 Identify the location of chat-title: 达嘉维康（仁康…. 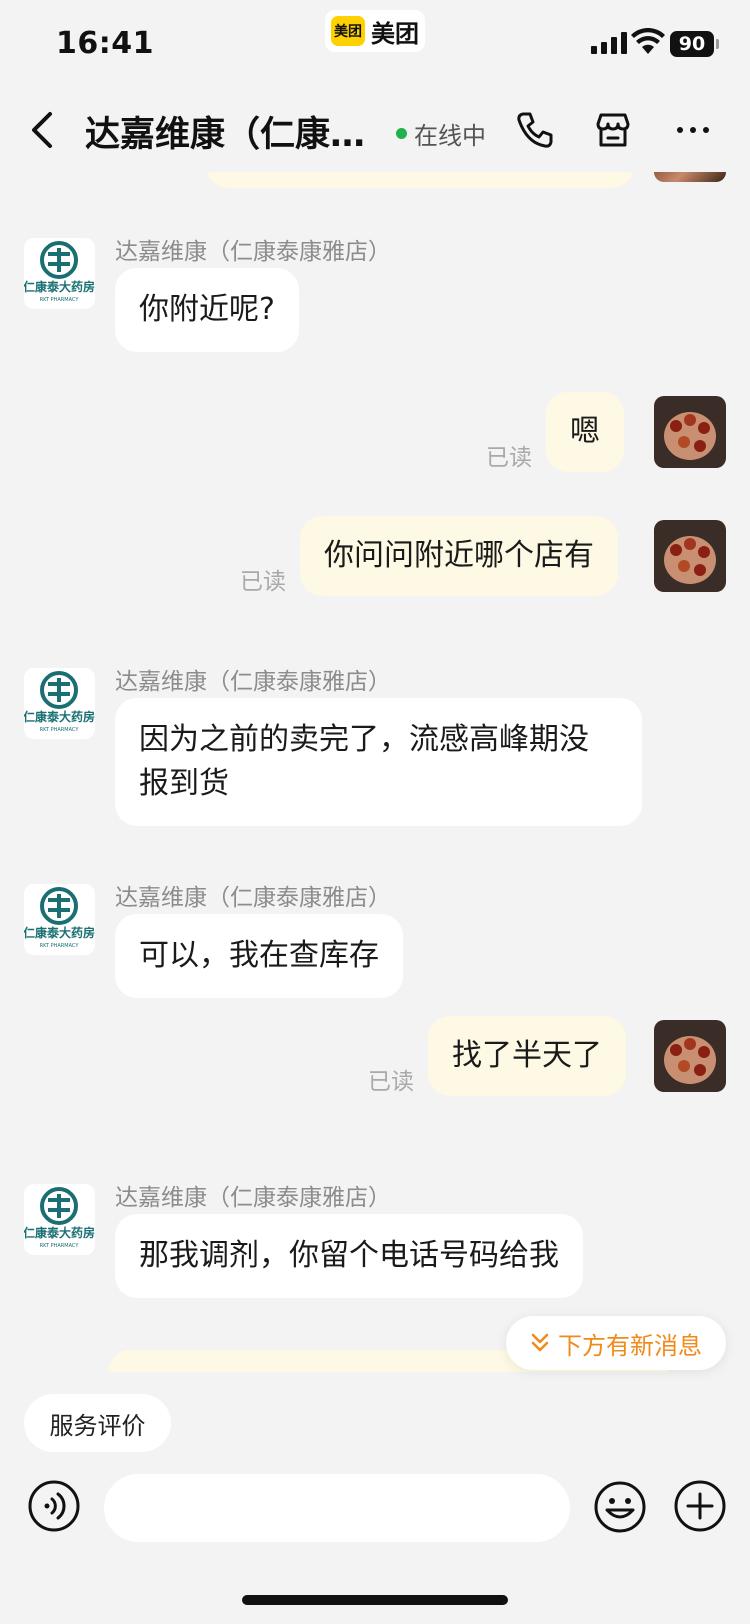
(232, 131).